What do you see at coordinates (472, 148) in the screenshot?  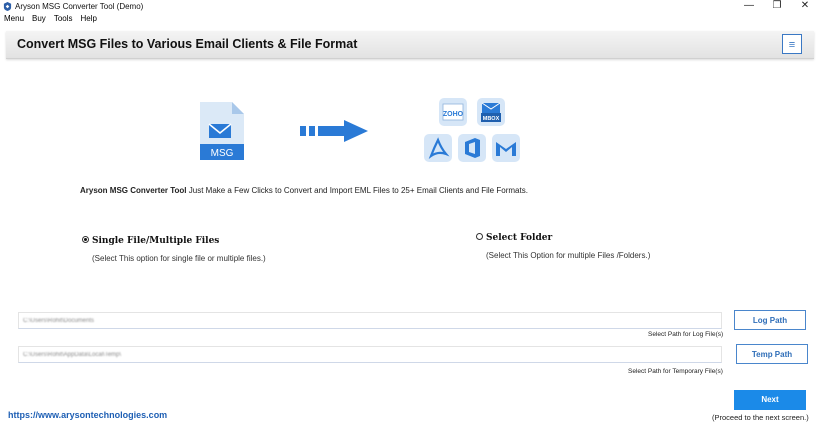 I see `office-icon` at bounding box center [472, 148].